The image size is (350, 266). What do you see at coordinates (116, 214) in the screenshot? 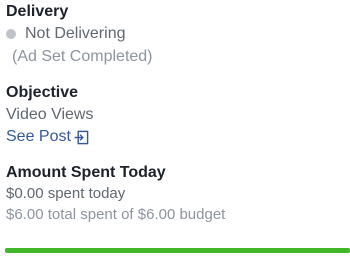
I see `budget-text: $6.00 total spent of $6.00 budget` at bounding box center [116, 214].